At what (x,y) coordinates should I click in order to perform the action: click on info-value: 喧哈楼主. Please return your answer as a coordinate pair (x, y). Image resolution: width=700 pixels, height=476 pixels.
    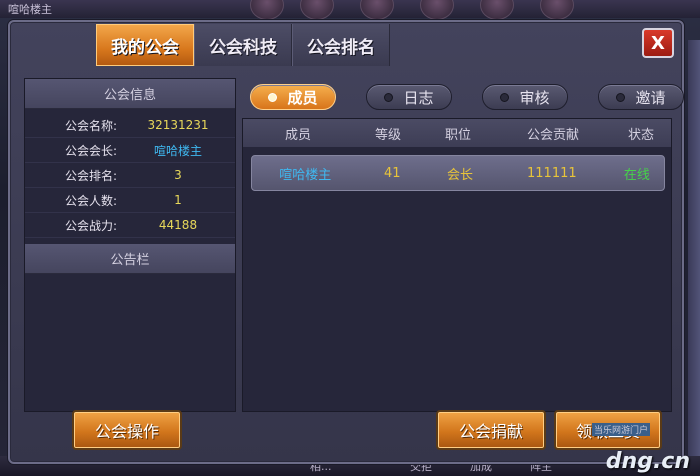
    Looking at the image, I should click on (178, 150).